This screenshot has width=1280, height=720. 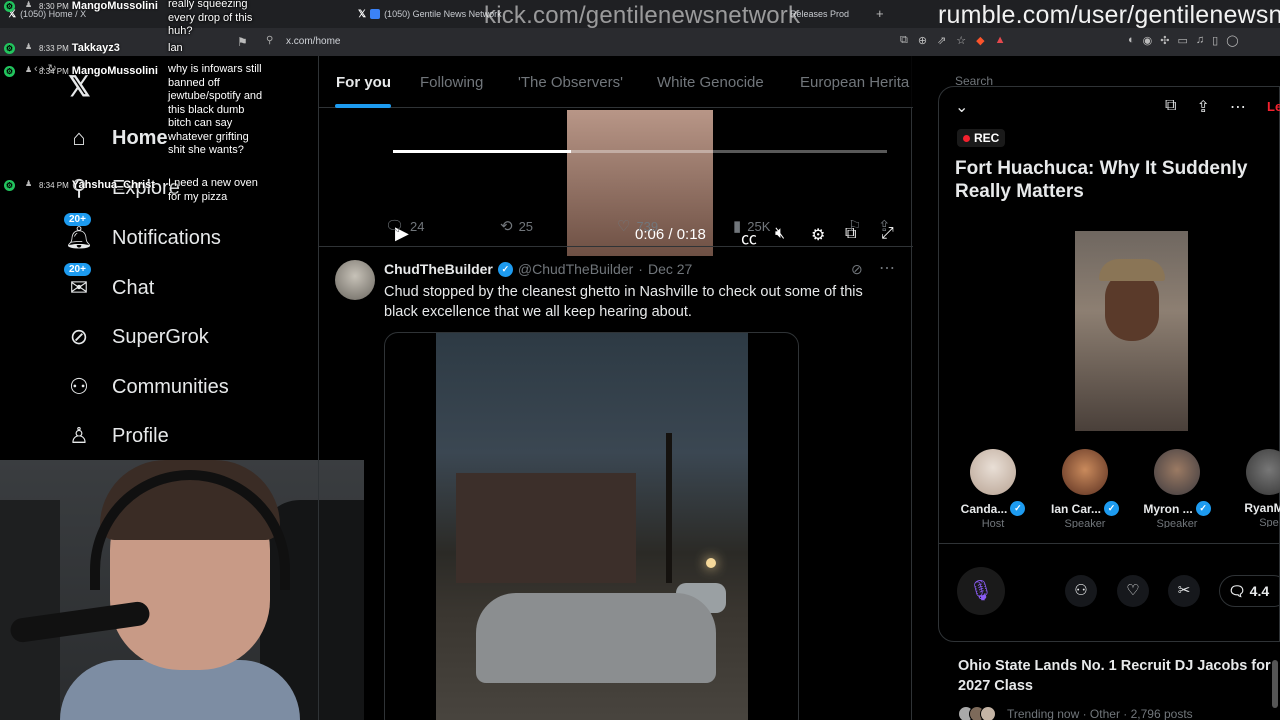 What do you see at coordinates (922, 40) in the screenshot?
I see `zoom-icon: ⊕` at bounding box center [922, 40].